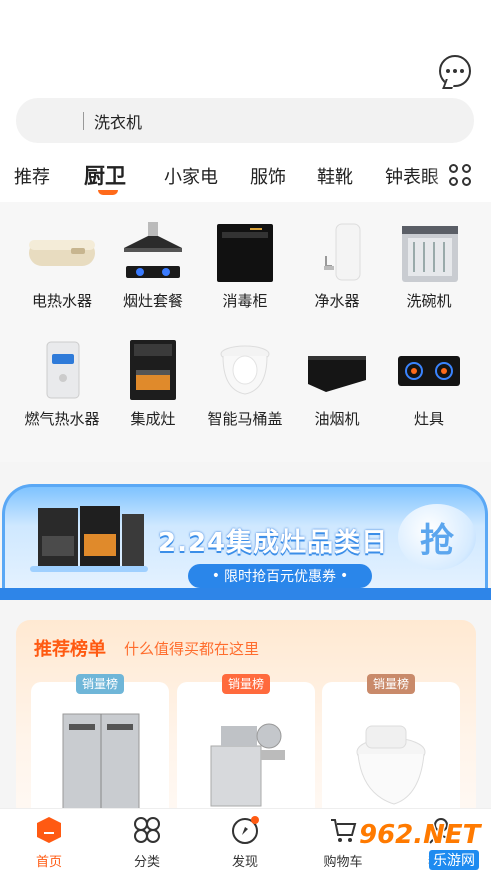 The height and width of the screenshot is (874, 491). Describe the element at coordinates (245, 120) in the screenshot. I see `search-bar: 洗衣机` at that location.